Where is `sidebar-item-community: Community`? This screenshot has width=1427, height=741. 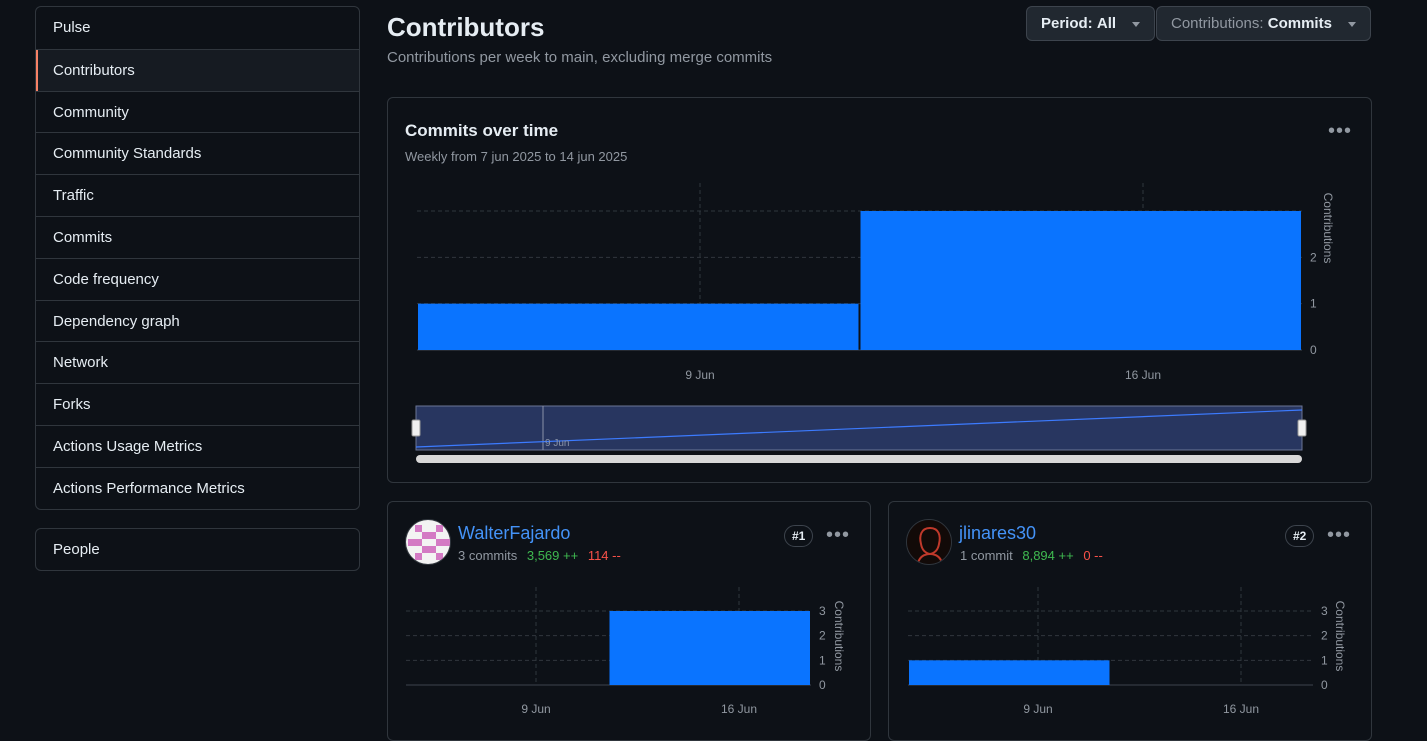
sidebar-item-community: Community is located at coordinates (197, 111).